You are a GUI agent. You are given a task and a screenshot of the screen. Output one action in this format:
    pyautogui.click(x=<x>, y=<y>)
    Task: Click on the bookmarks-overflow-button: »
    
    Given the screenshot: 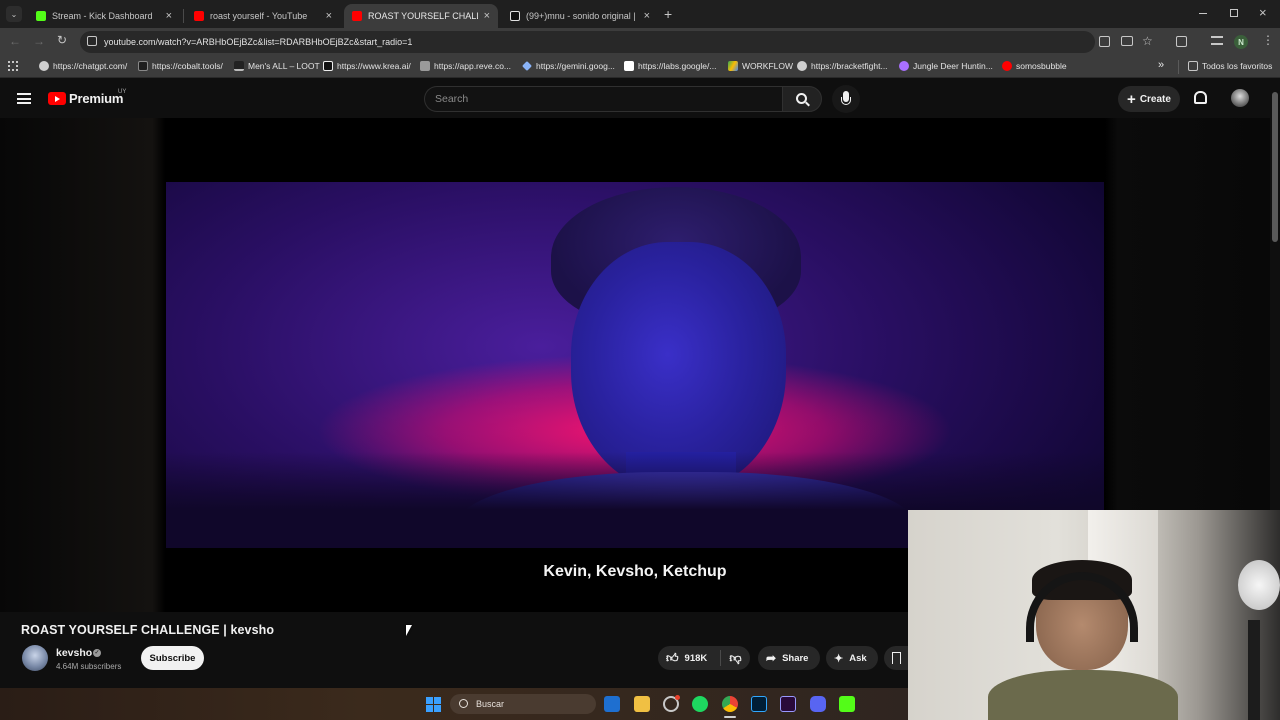 What is the action you would take?
    pyautogui.click(x=1161, y=65)
    